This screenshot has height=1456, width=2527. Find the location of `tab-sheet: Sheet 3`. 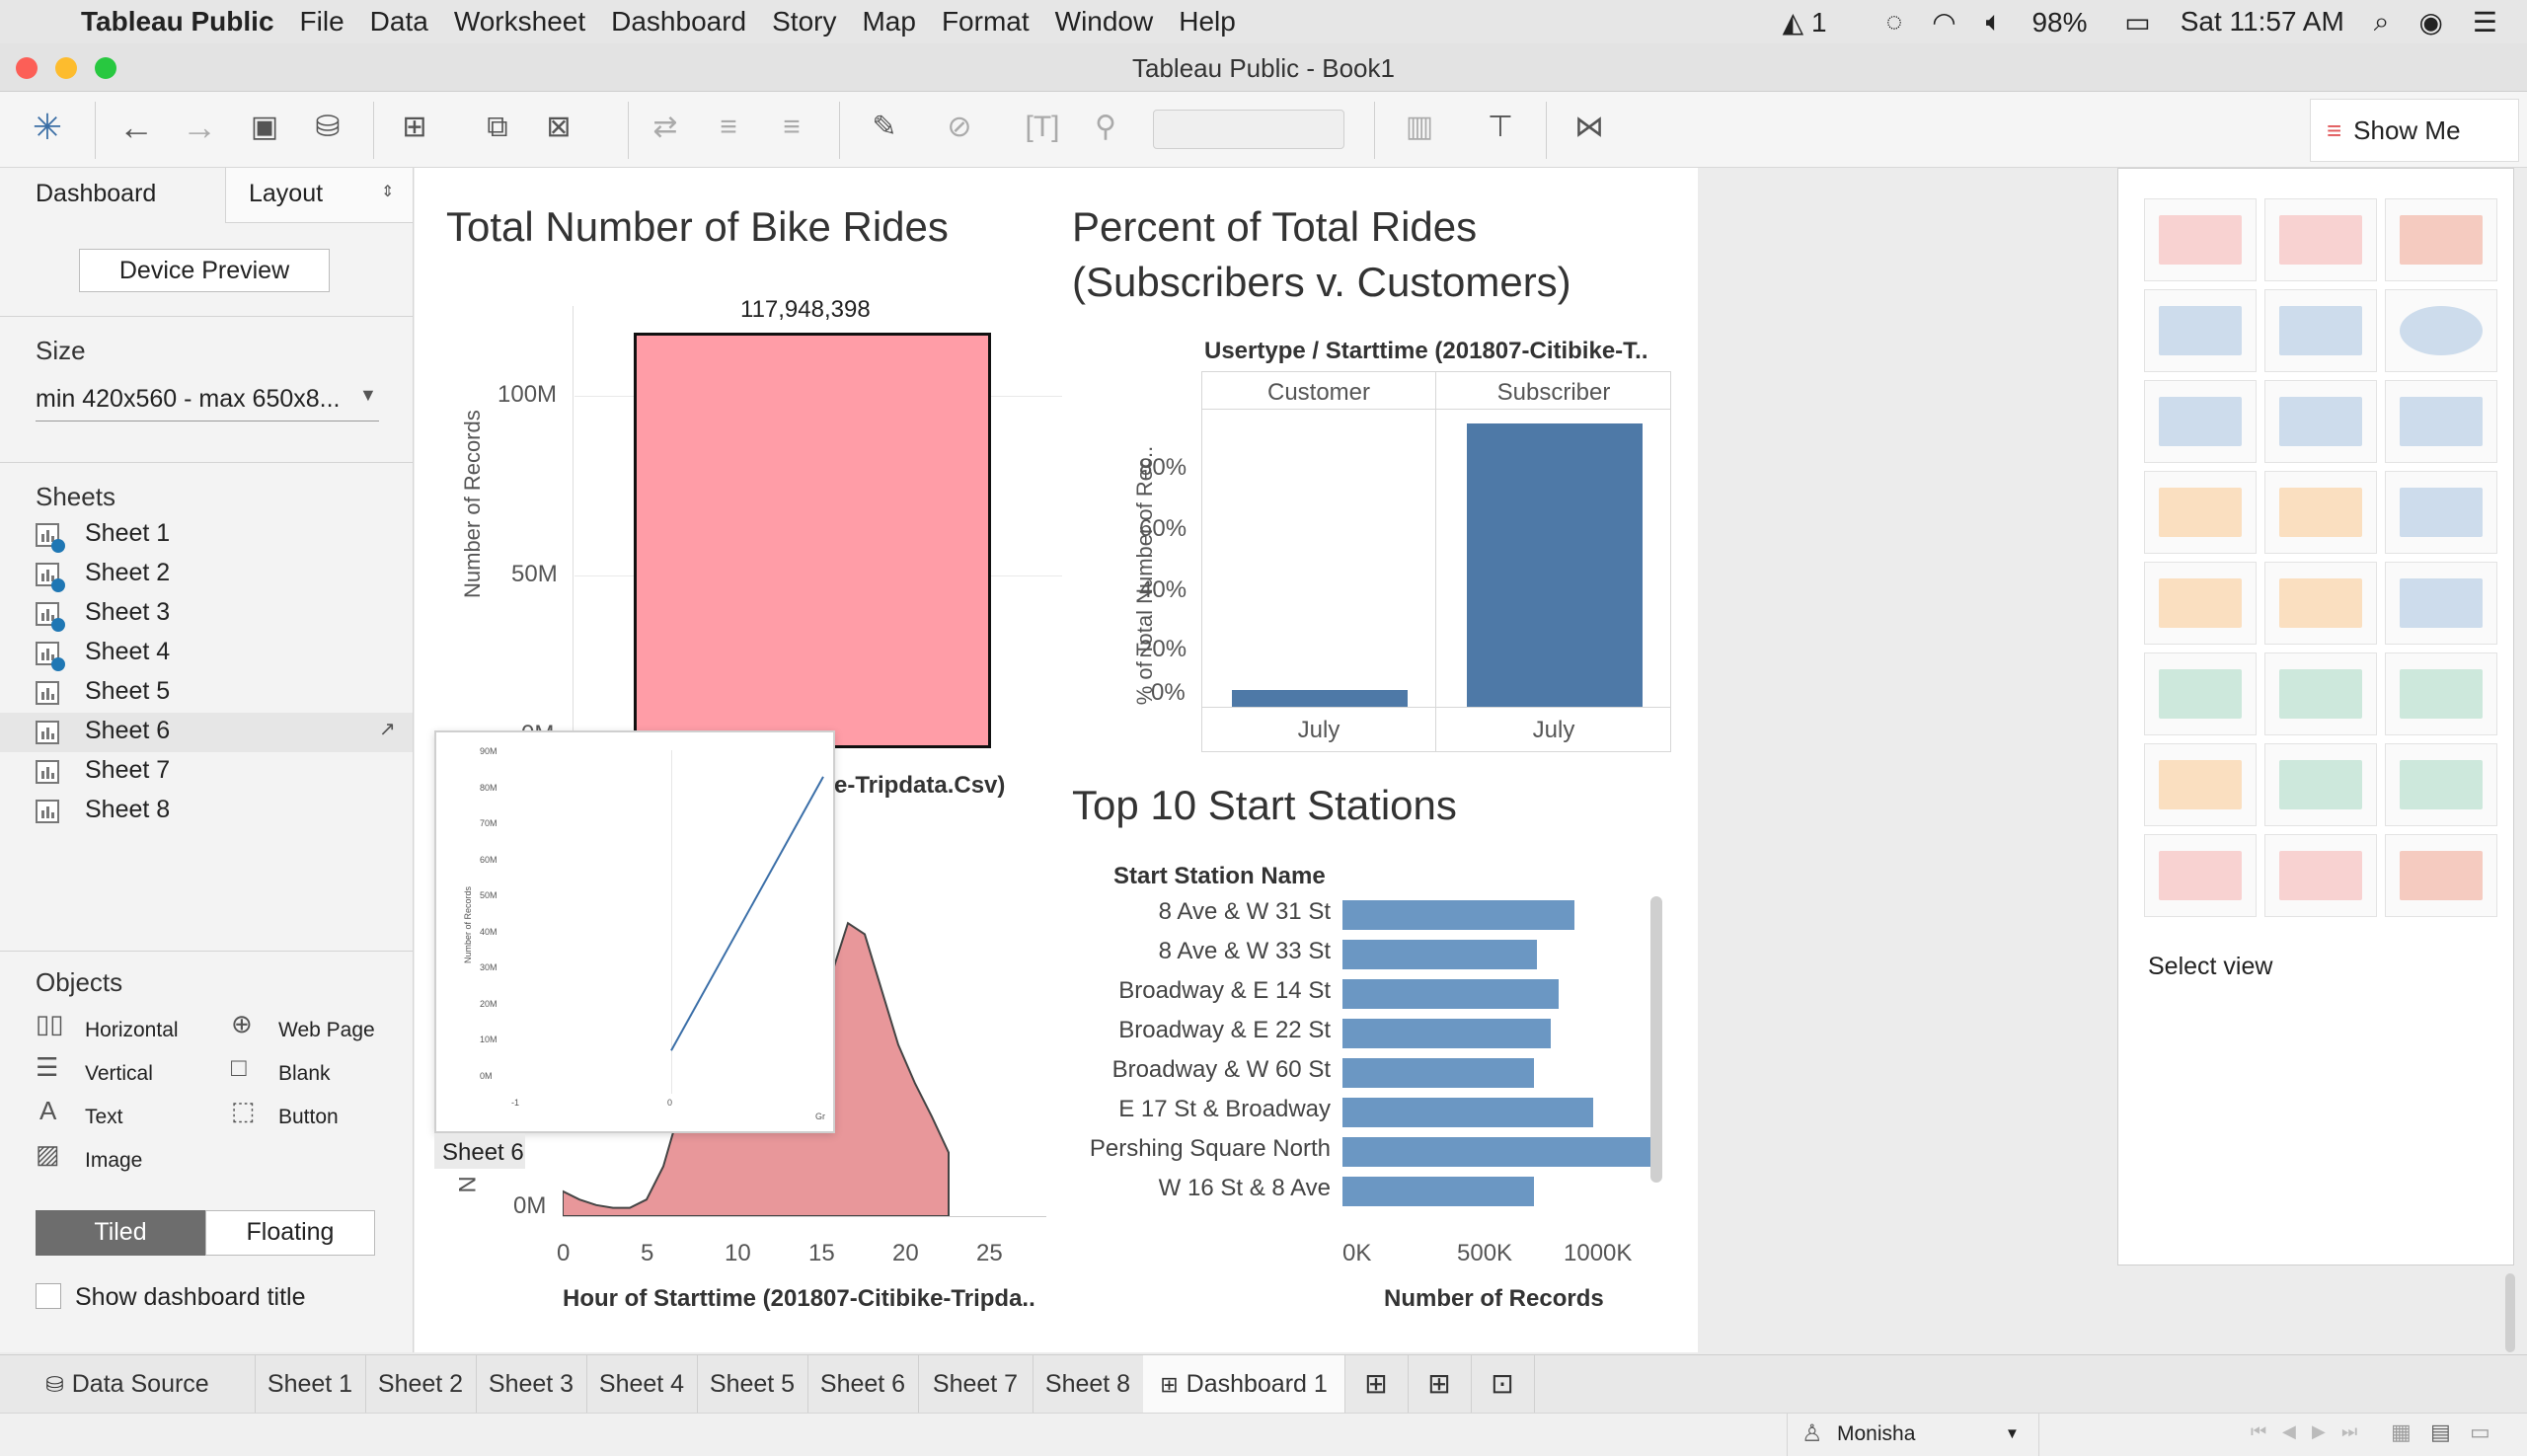

tab-sheet: Sheet 3 is located at coordinates (531, 1384).